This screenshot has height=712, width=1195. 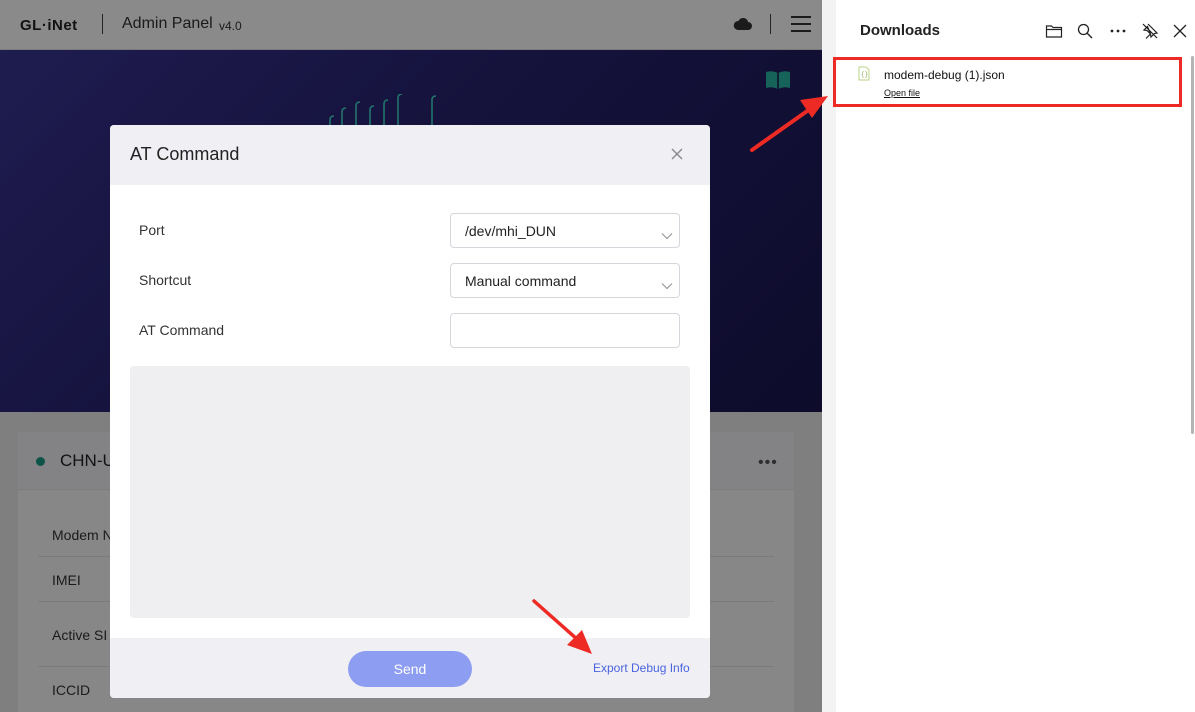 I want to click on more-icon, so click(x=1118, y=31).